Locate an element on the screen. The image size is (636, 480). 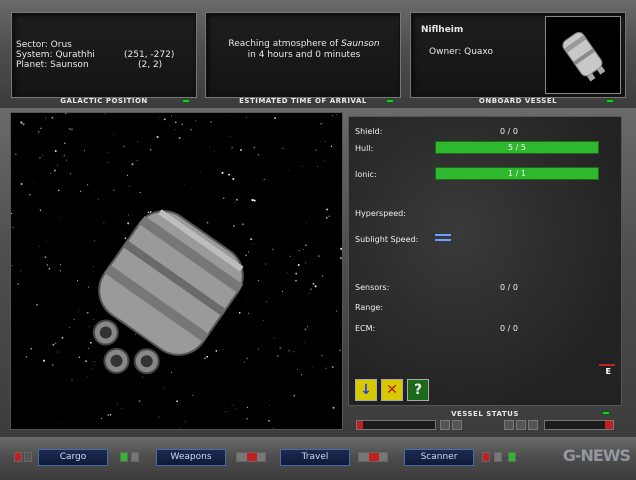
hull-bar: 5 / 5 is located at coordinates (517, 147).